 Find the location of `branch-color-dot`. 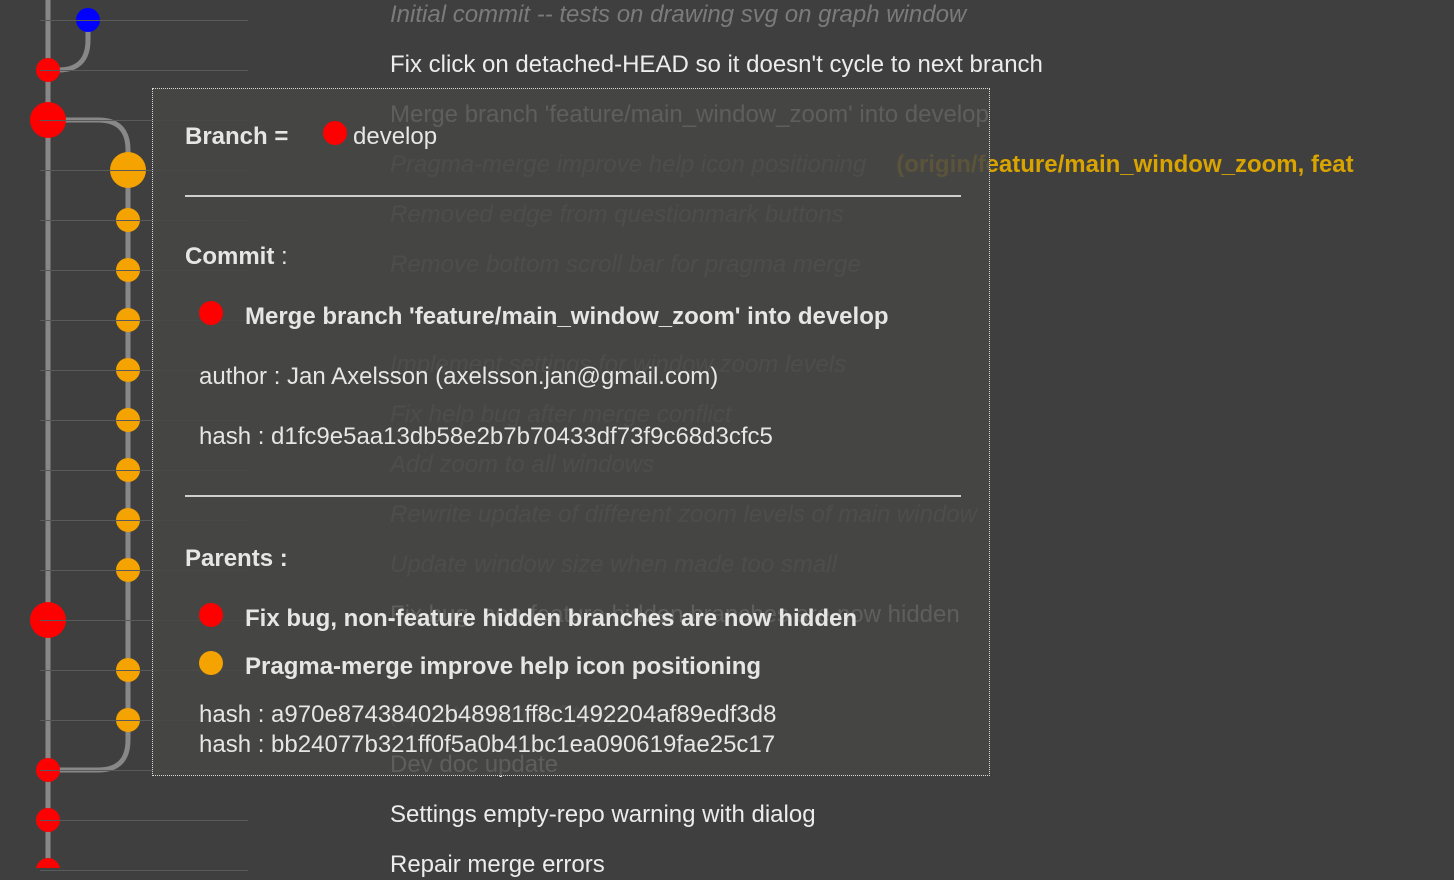

branch-color-dot is located at coordinates (335, 133).